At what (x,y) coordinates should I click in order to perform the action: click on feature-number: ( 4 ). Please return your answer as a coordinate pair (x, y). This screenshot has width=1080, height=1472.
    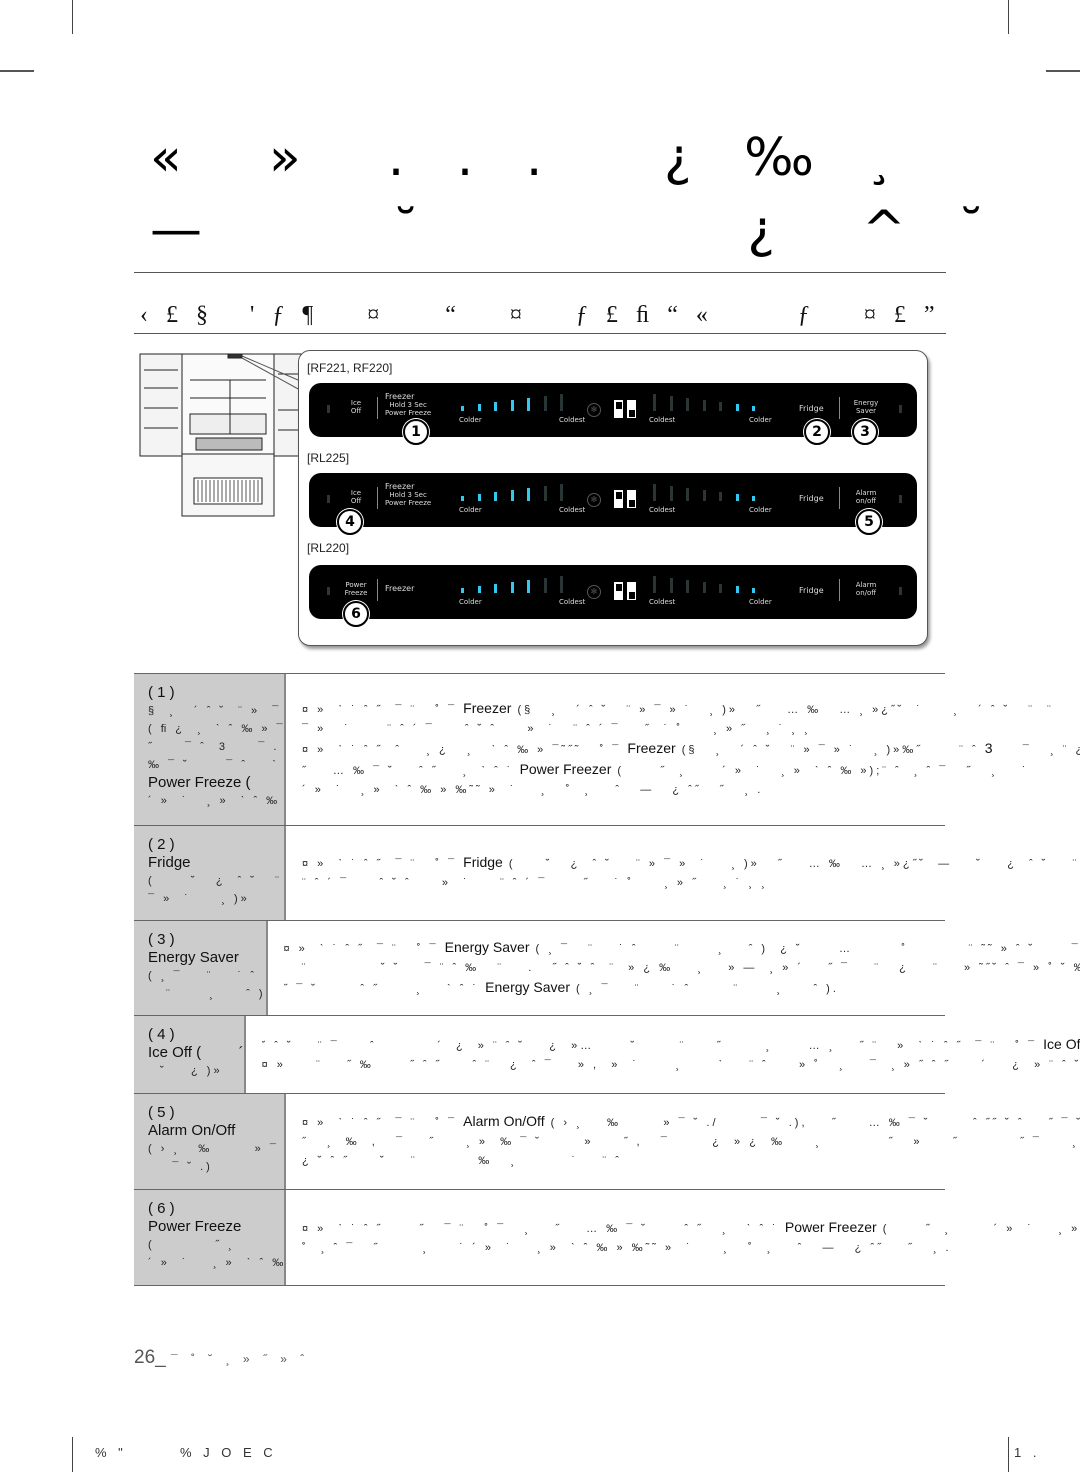
    Looking at the image, I should click on (161, 1034).